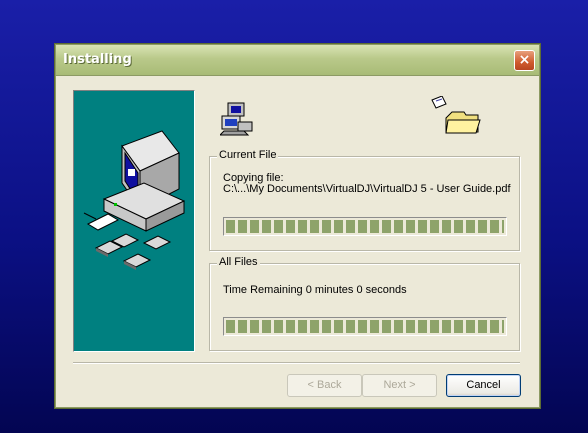 The width and height of the screenshot is (588, 433). I want to click on current-file-progress-bar, so click(365, 226).